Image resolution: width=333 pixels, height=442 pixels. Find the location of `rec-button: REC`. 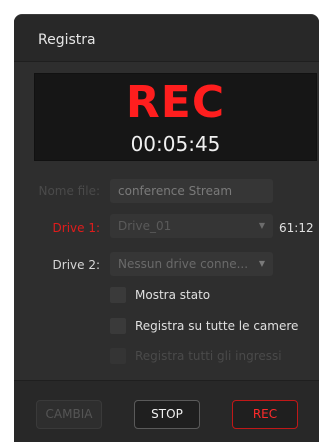

rec-button: REC is located at coordinates (265, 414).